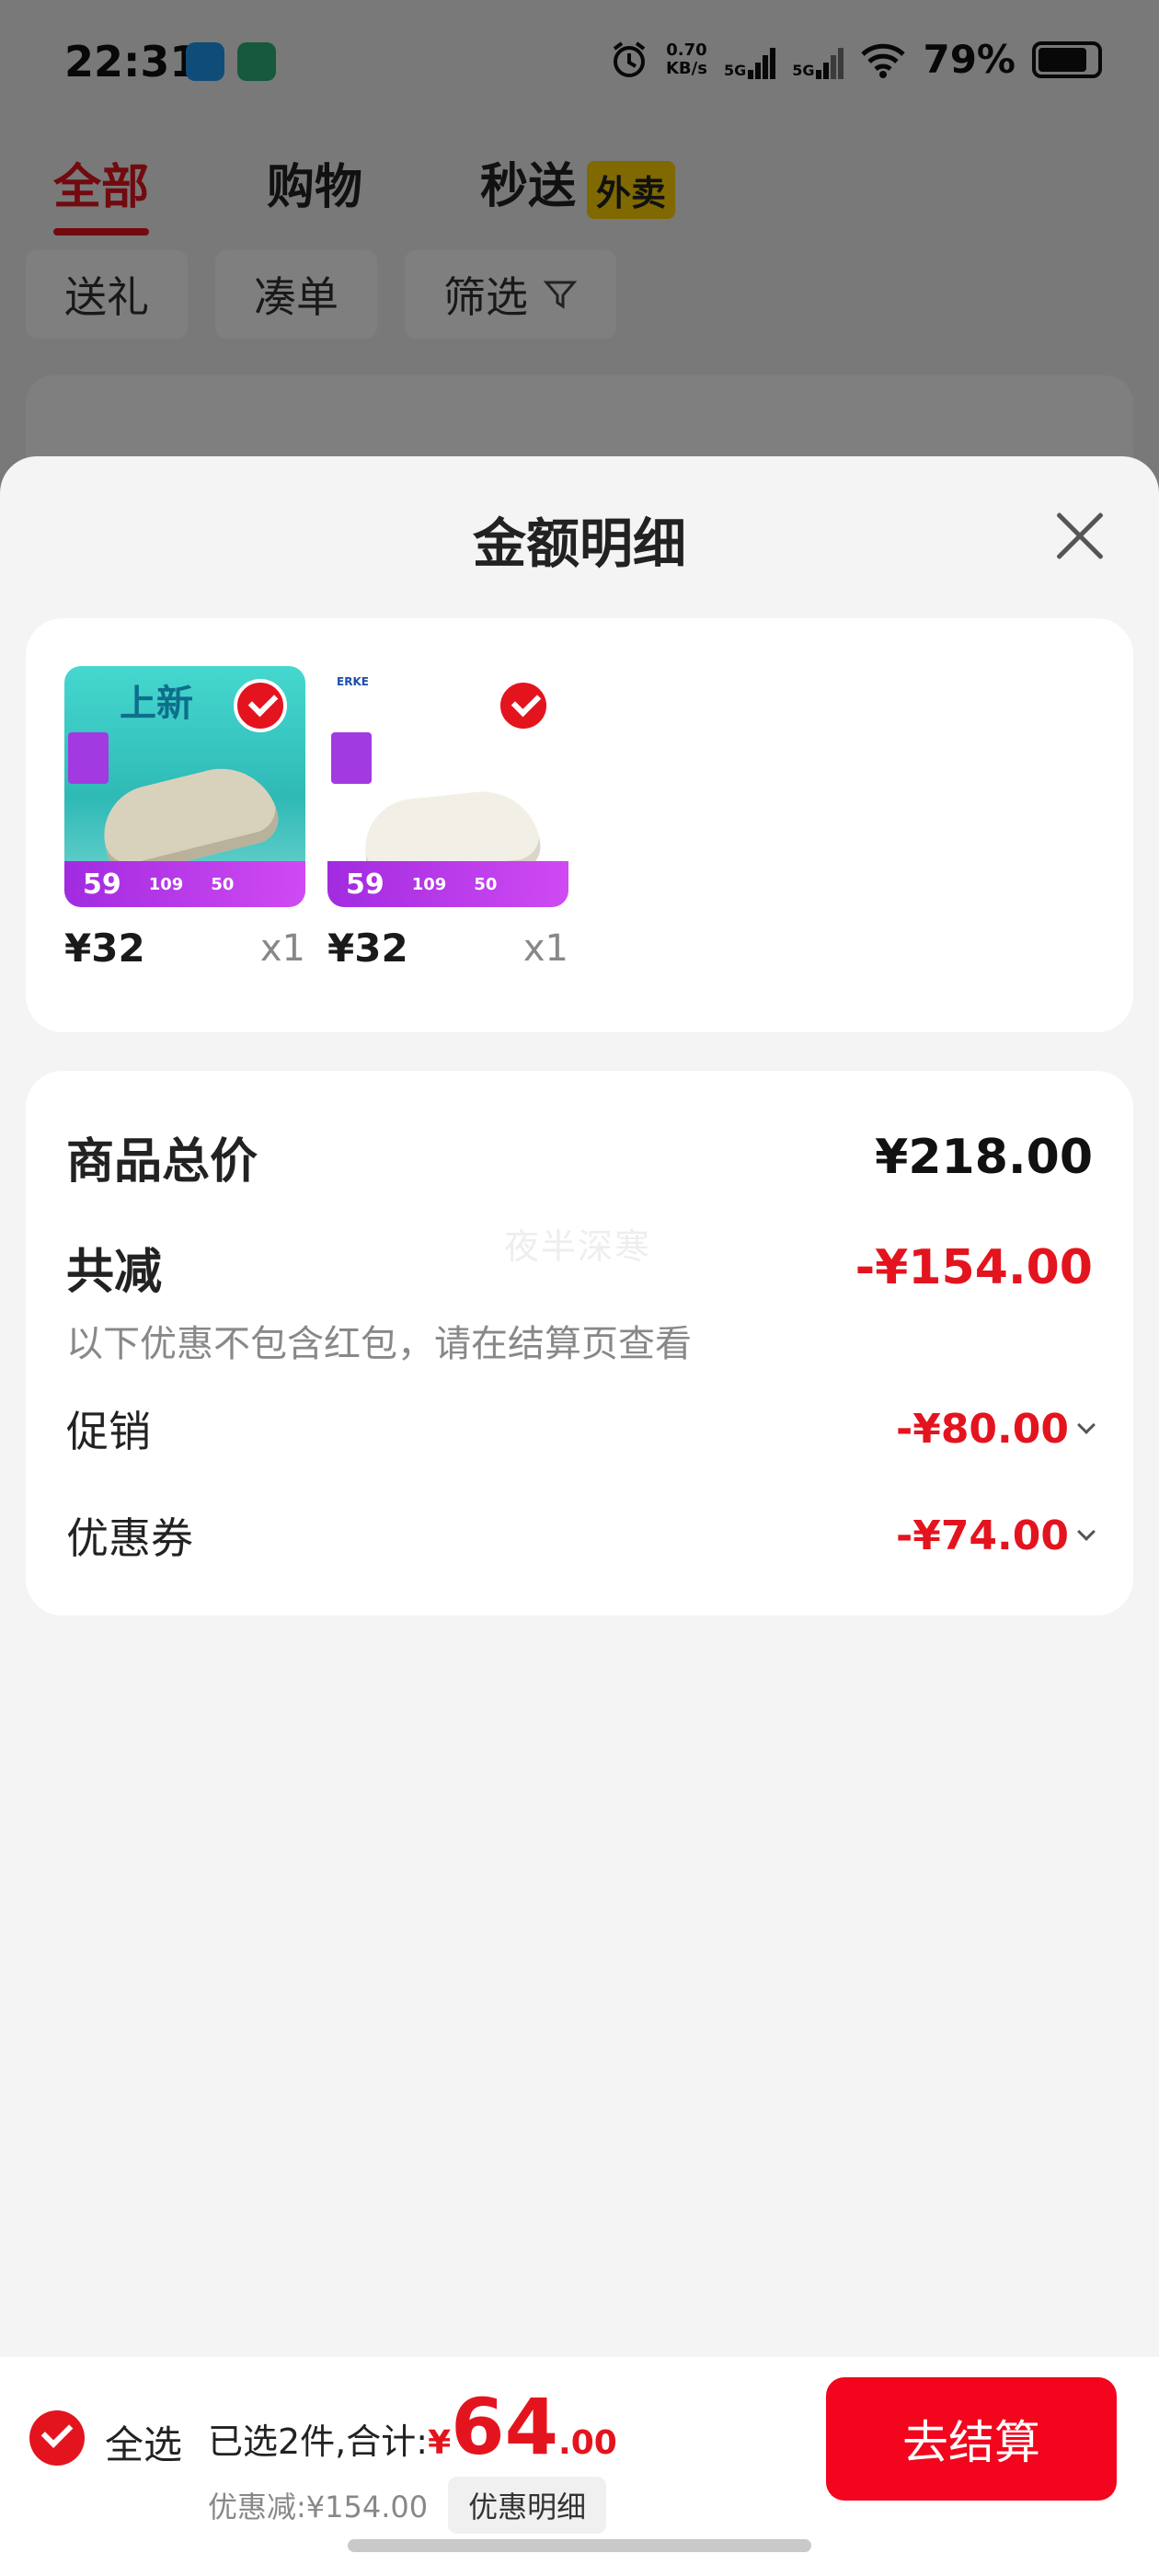 The width and height of the screenshot is (1159, 2576). I want to click on total-row: 商品总价 ¥218.00, so click(579, 1156).